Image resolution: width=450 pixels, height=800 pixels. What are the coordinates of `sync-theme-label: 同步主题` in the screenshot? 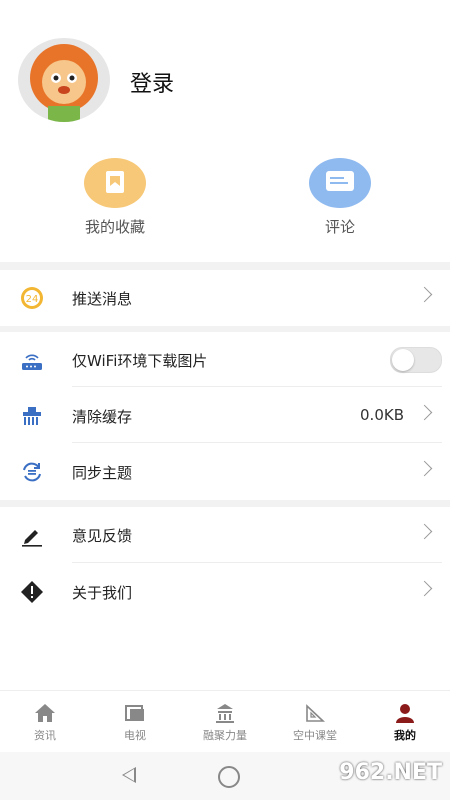 It's located at (102, 473).